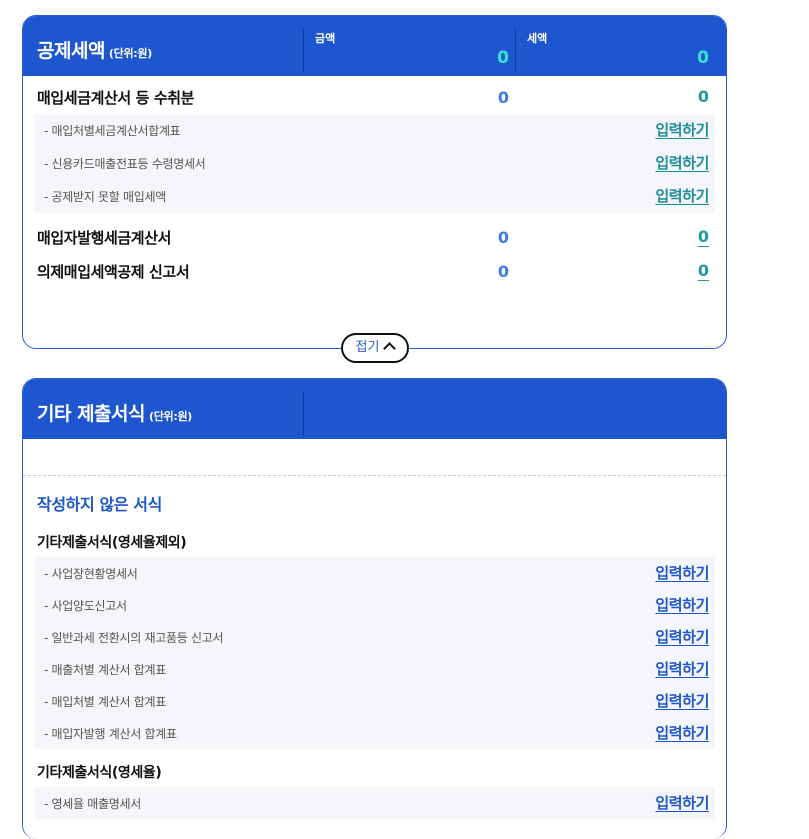 This screenshot has height=839, width=809. Describe the element at coordinates (110, 734) in the screenshot. I see `list-item-label: - 매입자발행 계산서 합계표` at that location.